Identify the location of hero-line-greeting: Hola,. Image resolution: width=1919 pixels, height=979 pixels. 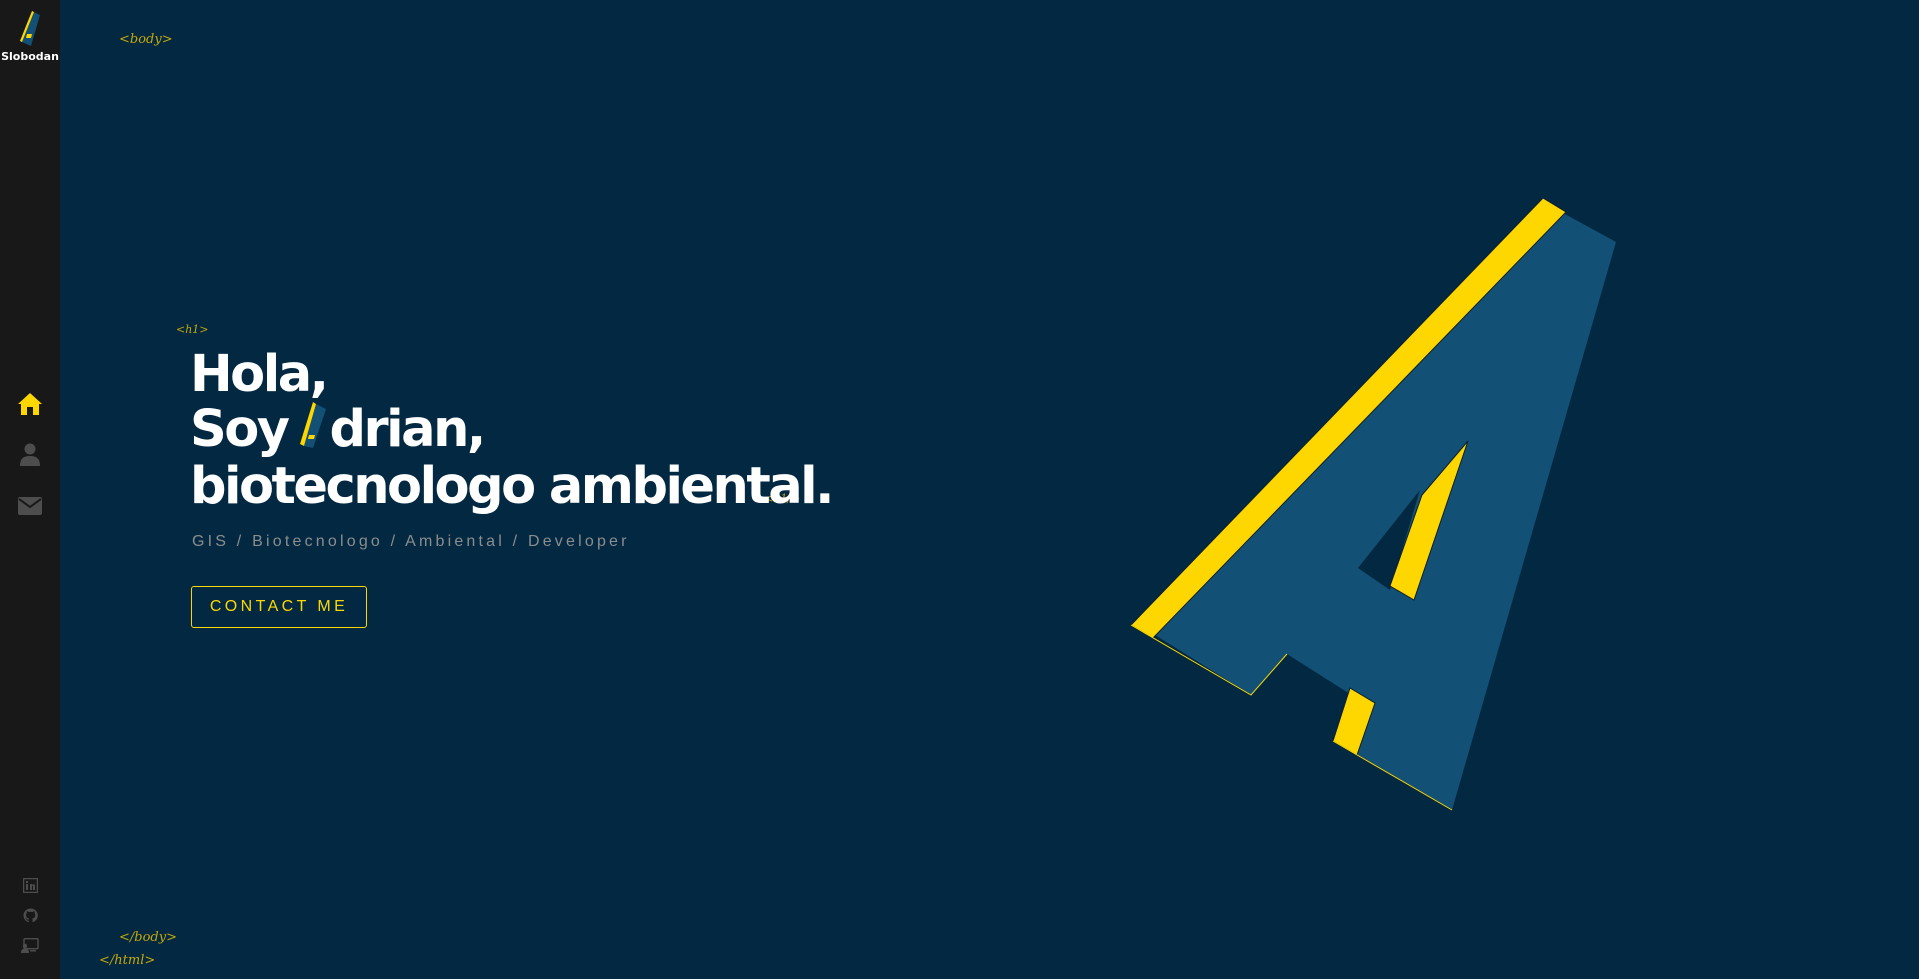
(259, 374).